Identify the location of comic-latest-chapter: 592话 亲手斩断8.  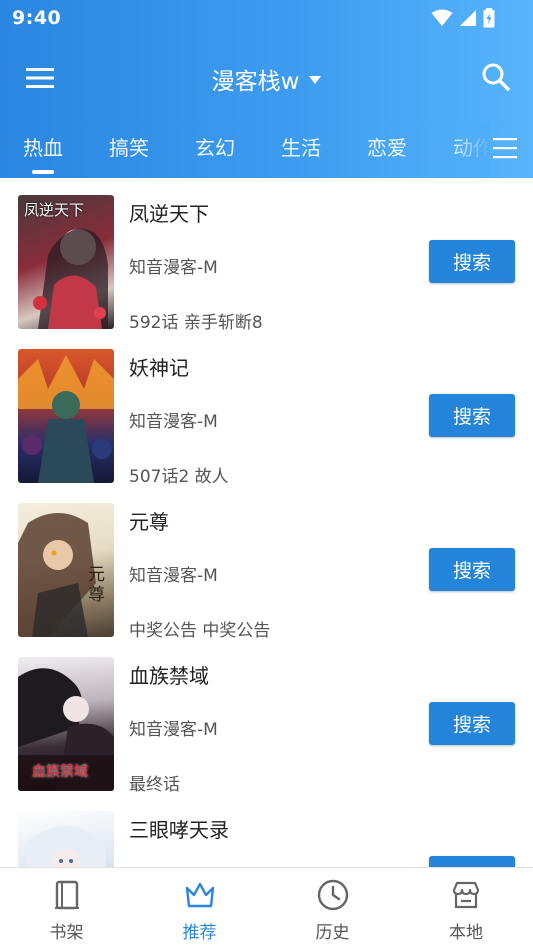
(196, 323).